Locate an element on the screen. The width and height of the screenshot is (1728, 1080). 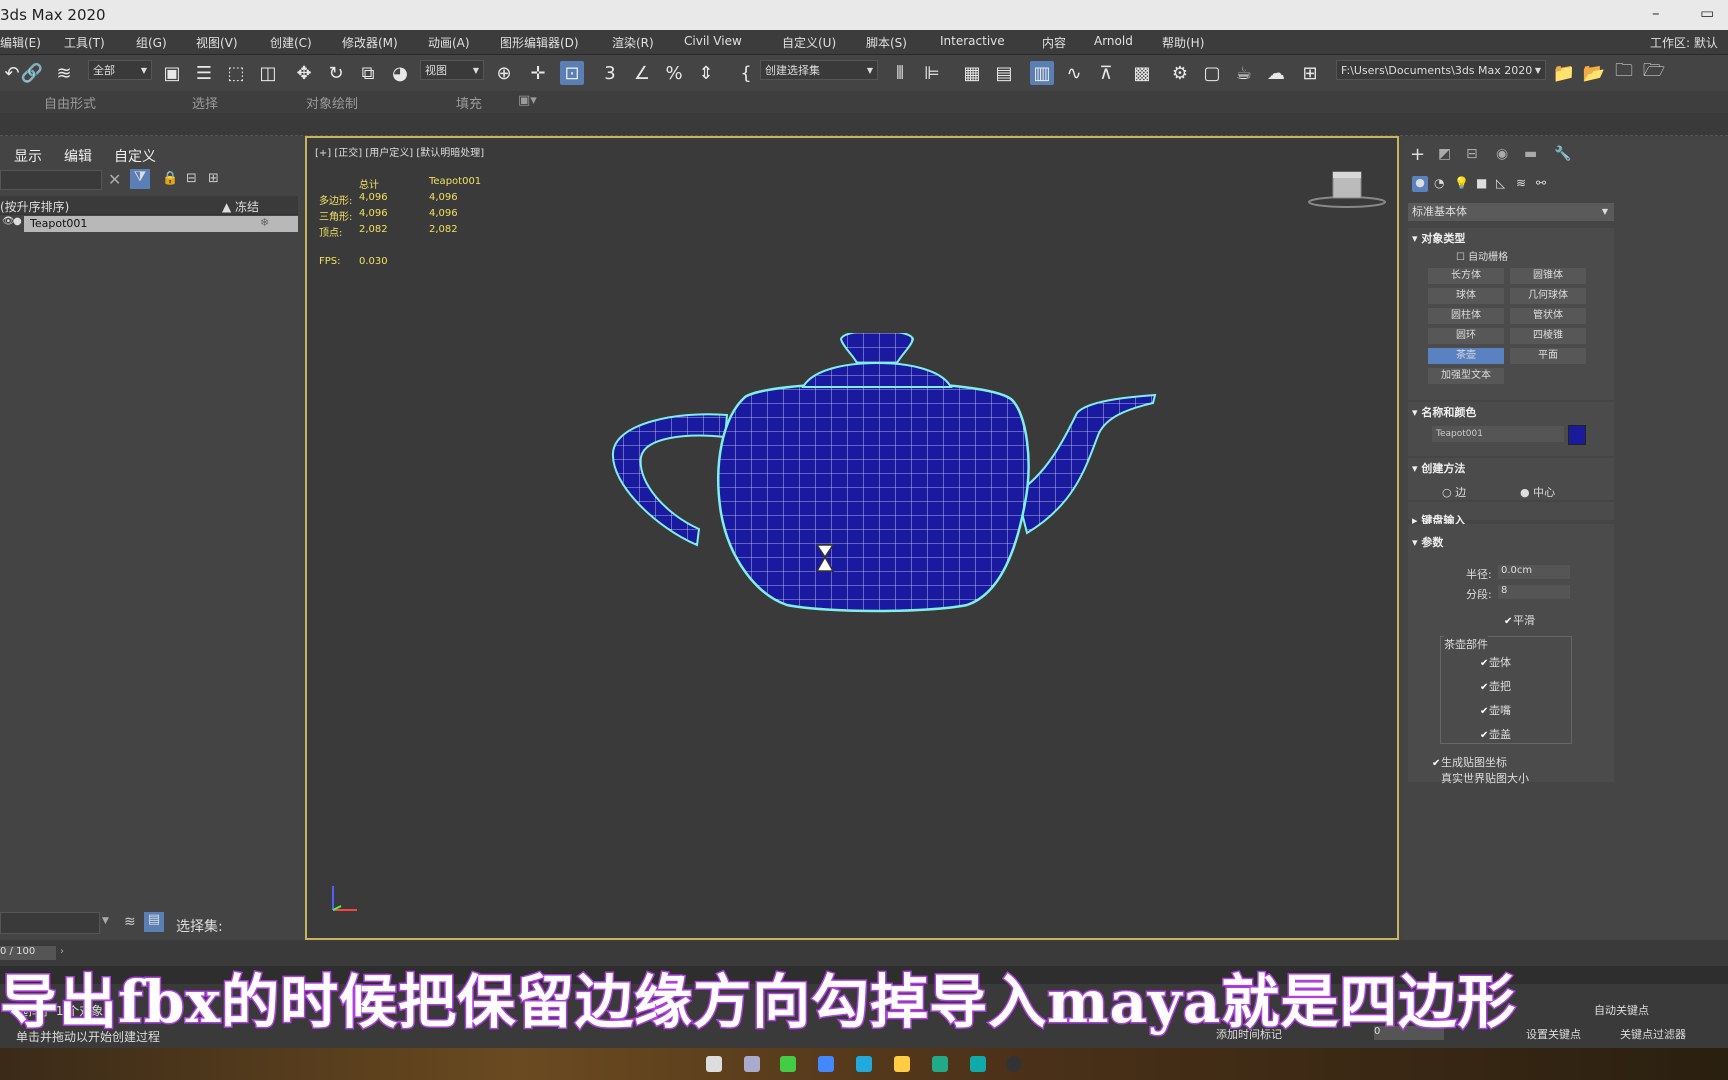
smooth-checkbox: ✔平滑 is located at coordinates (1519, 620).